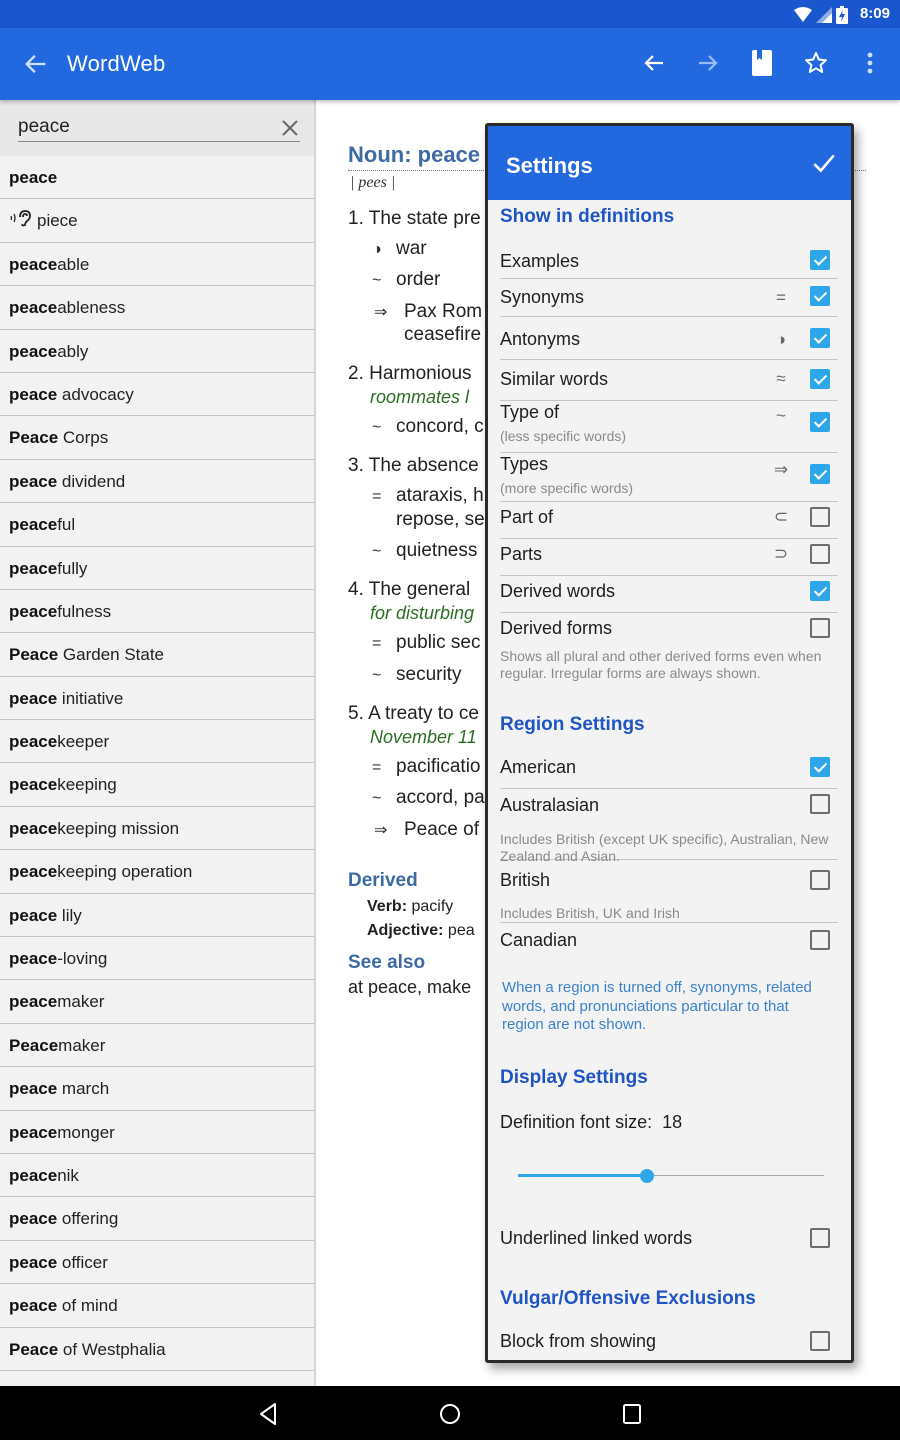 This screenshot has height=1440, width=900. I want to click on confirm-check-icon, so click(824, 163).